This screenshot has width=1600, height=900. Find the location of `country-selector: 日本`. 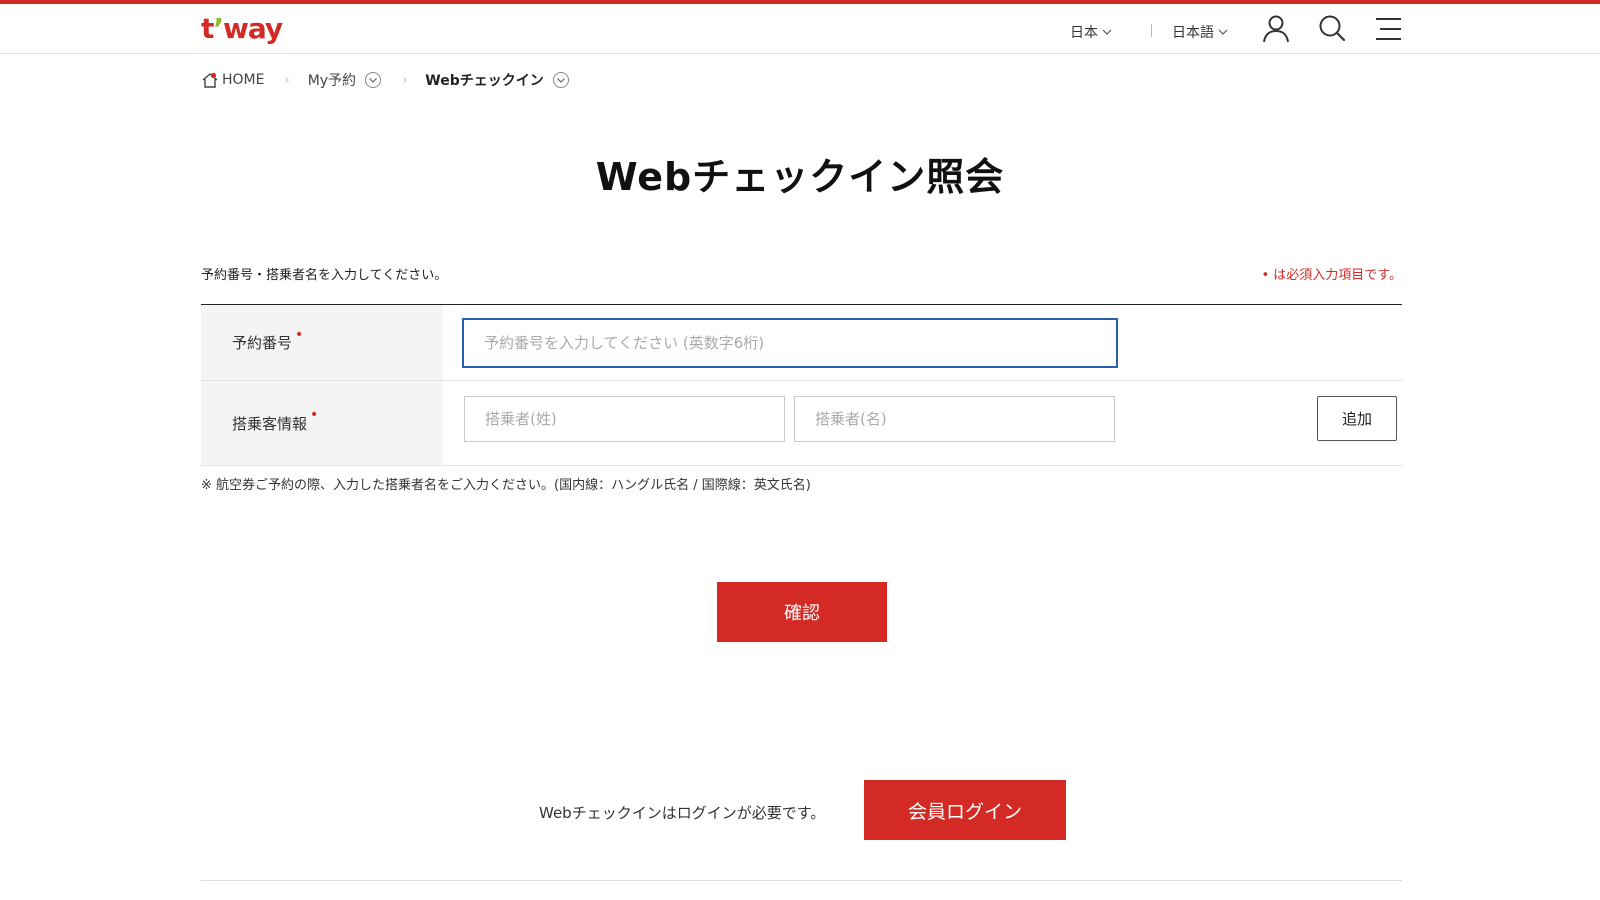

country-selector: 日本 is located at coordinates (1091, 32).